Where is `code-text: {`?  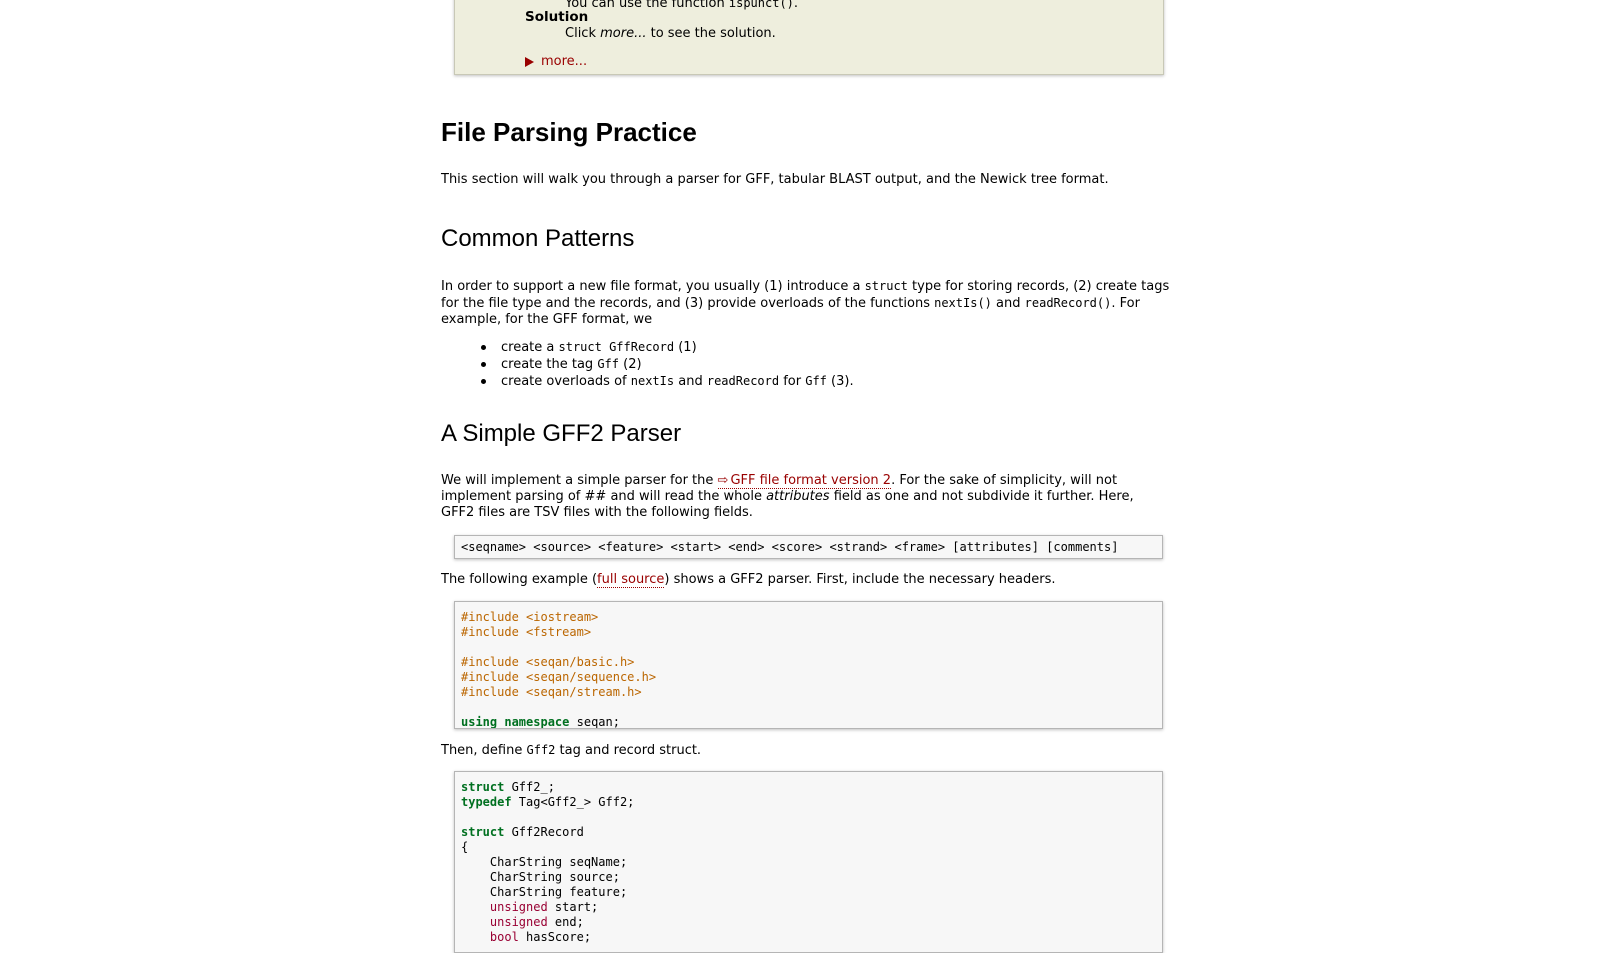
code-text: { is located at coordinates (465, 847).